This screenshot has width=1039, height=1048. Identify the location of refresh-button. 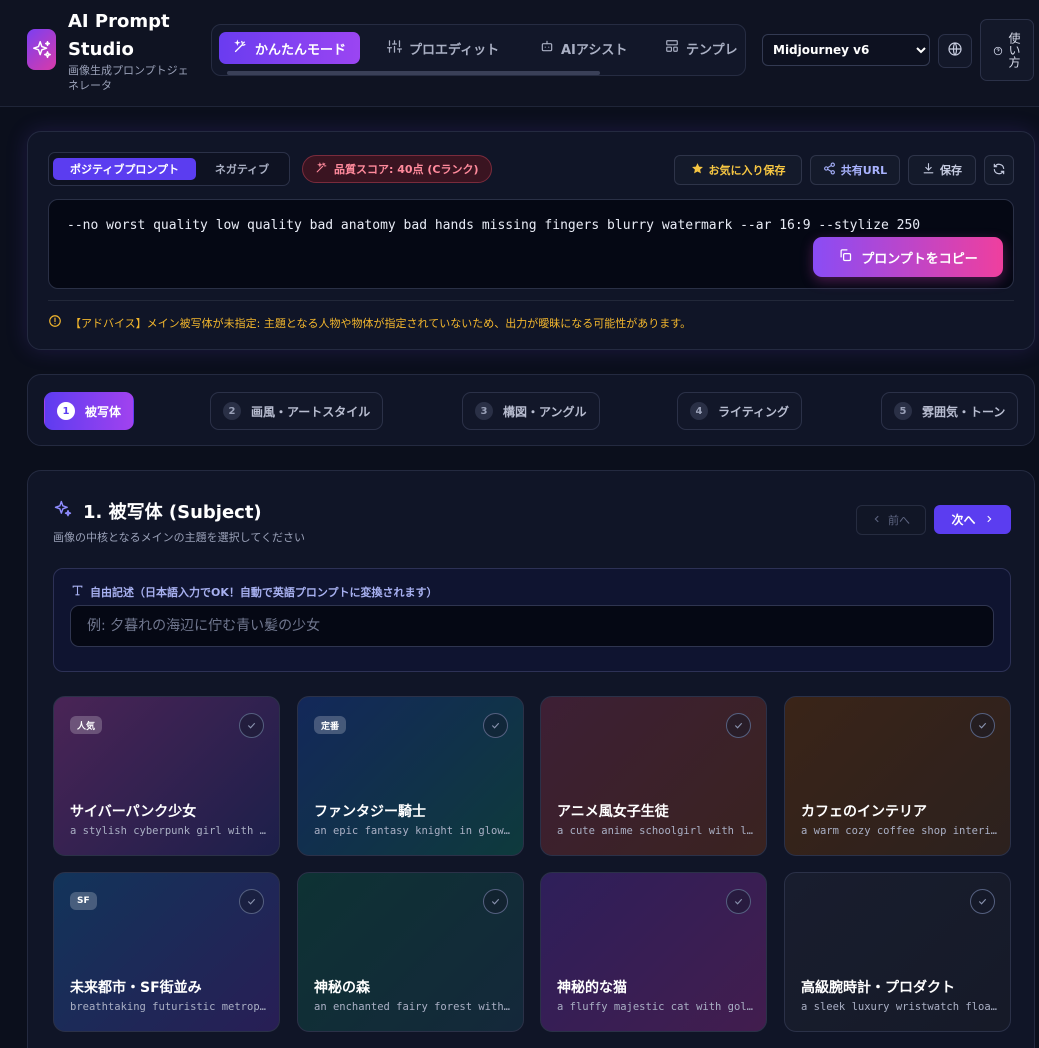
(999, 170).